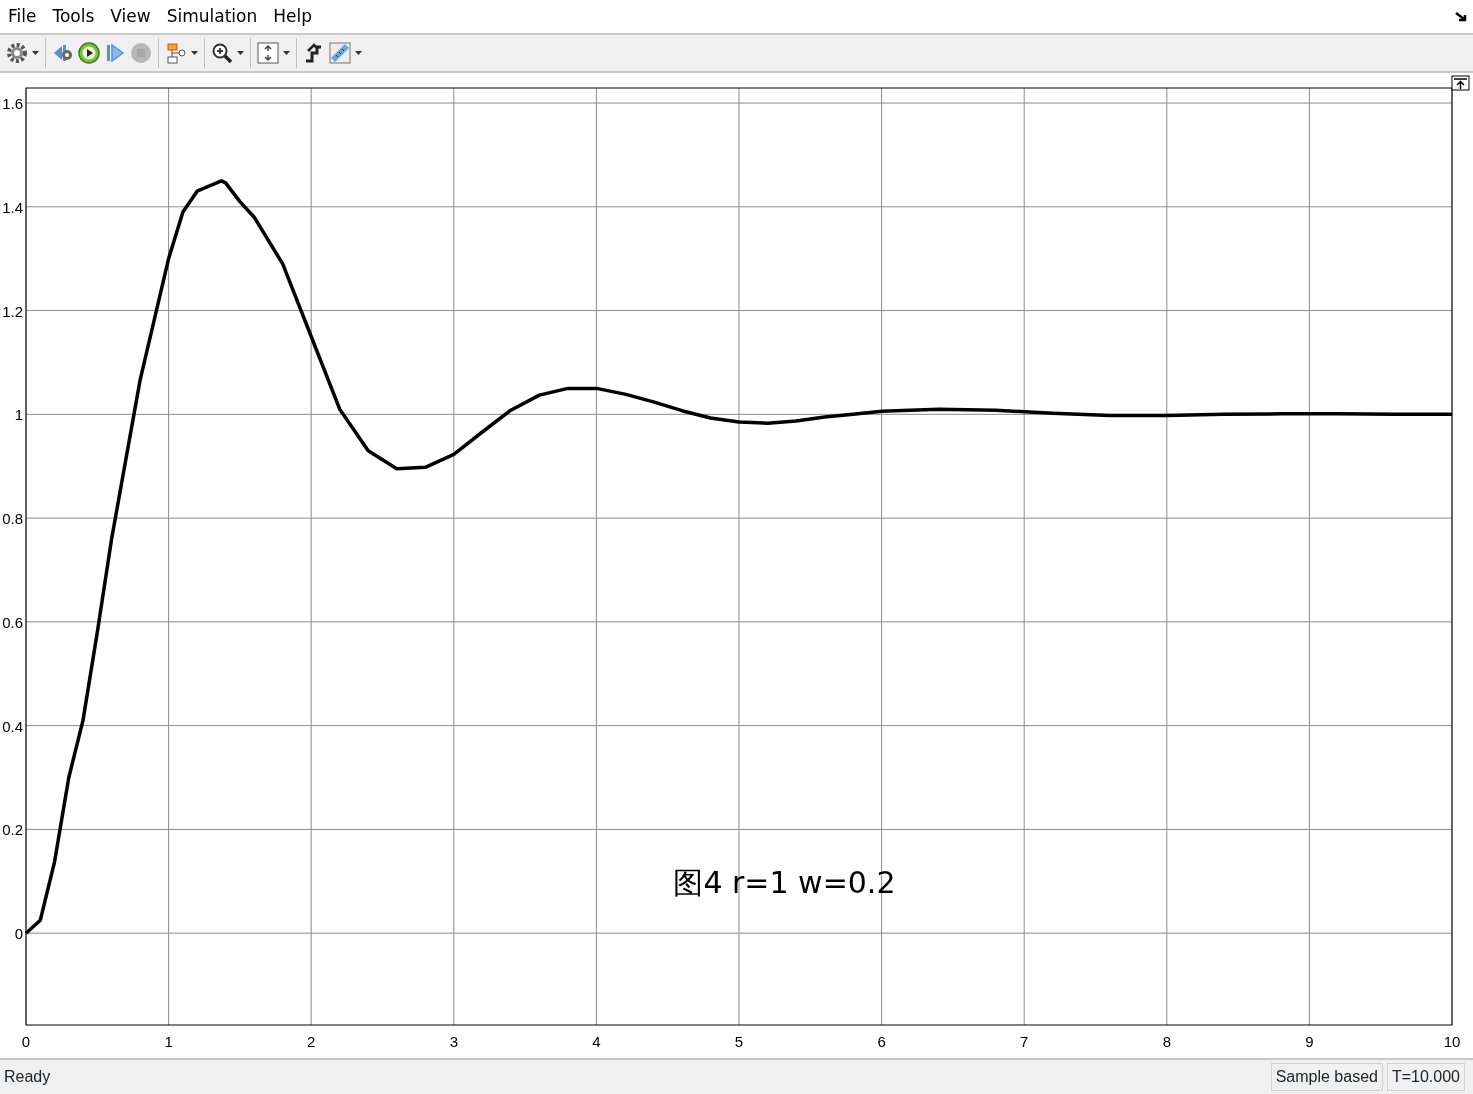 Image resolution: width=1473 pixels, height=1094 pixels. What do you see at coordinates (12, 830) in the screenshot?
I see `y-tick-label: 0.2` at bounding box center [12, 830].